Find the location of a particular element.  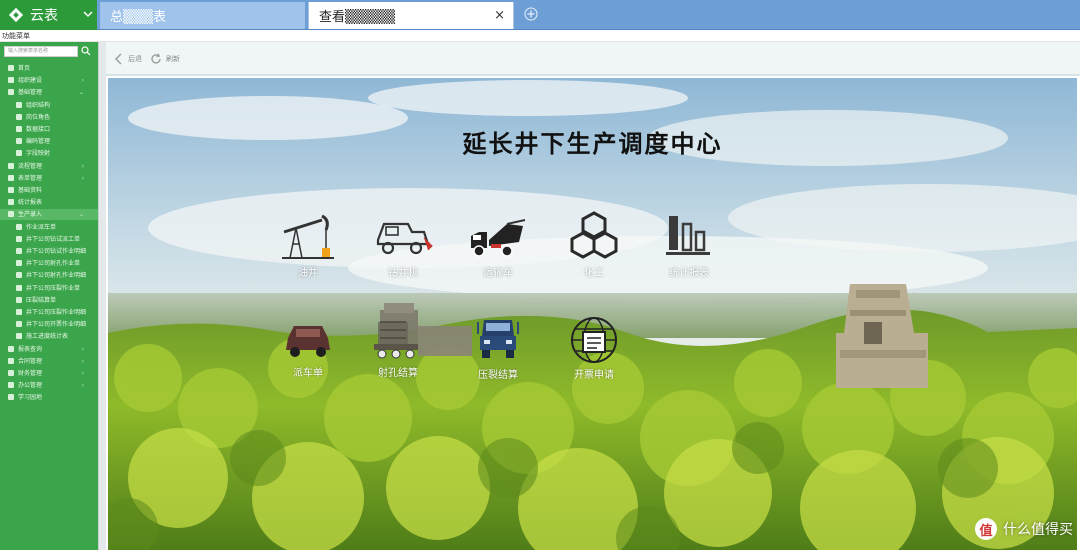

sidebar-item: 组织结构 is located at coordinates (49, 105).